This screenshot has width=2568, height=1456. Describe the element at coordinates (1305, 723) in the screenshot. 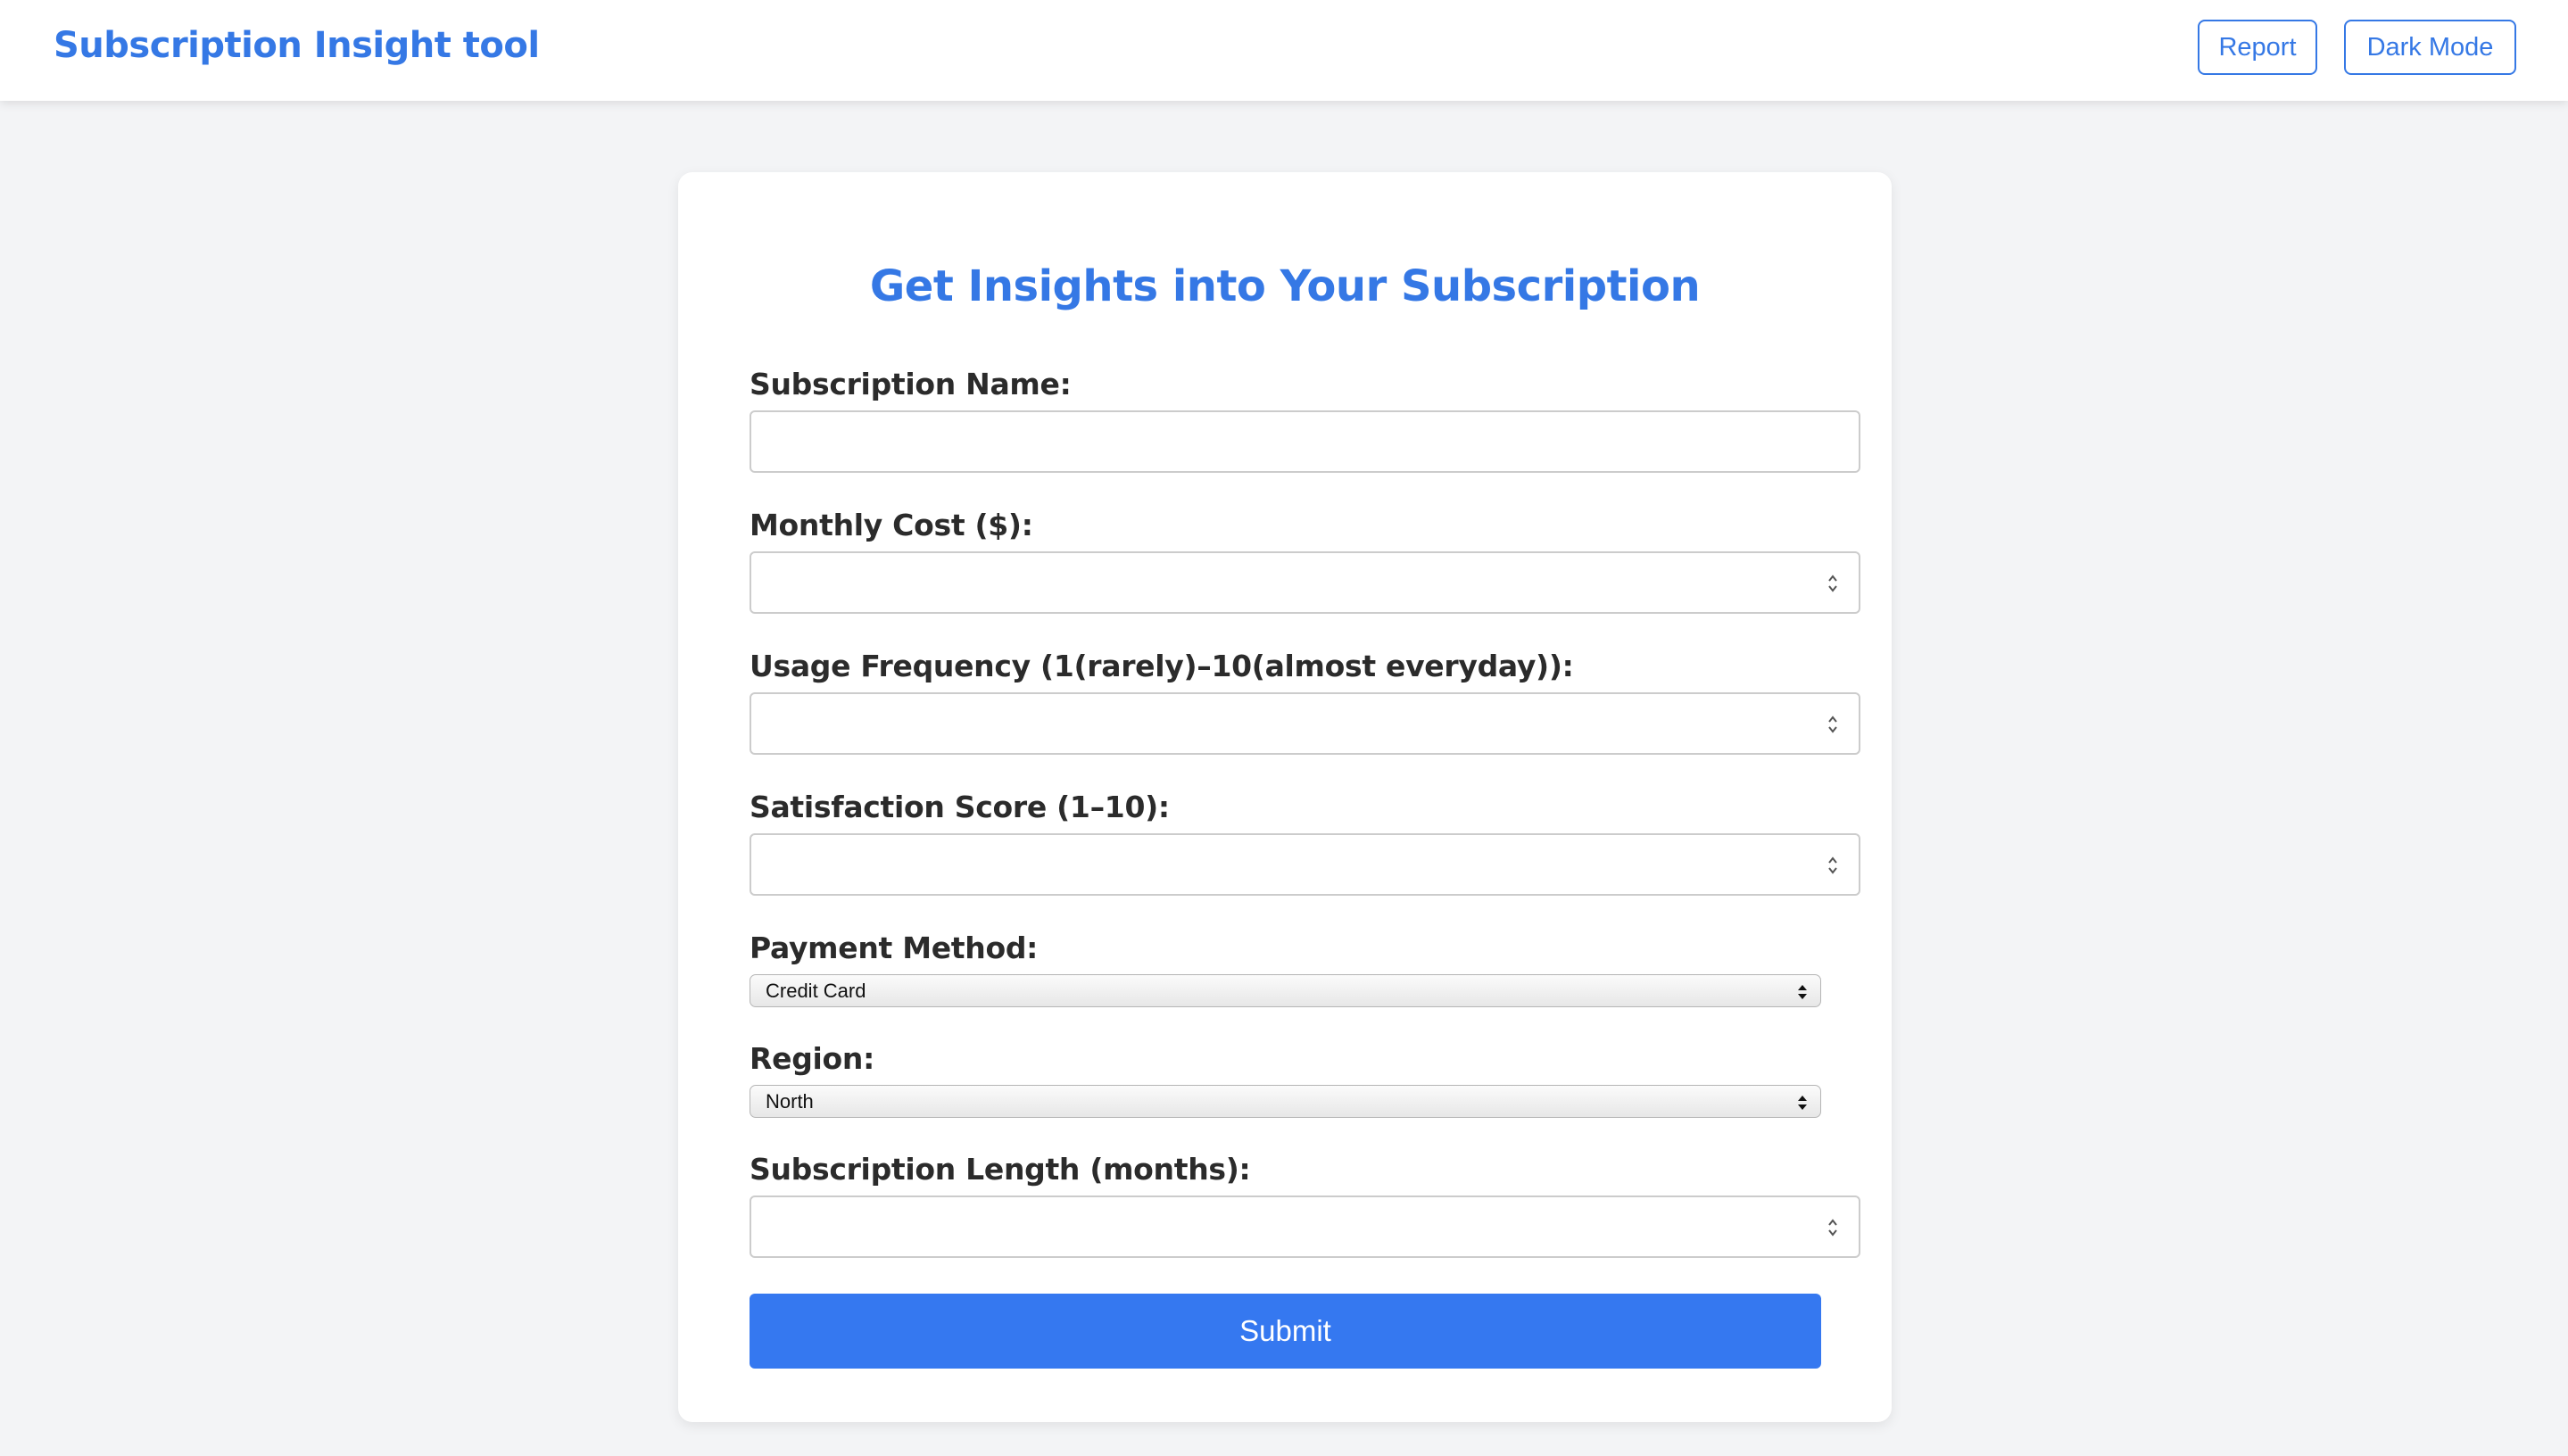

I see `usage-frequency-input` at that location.